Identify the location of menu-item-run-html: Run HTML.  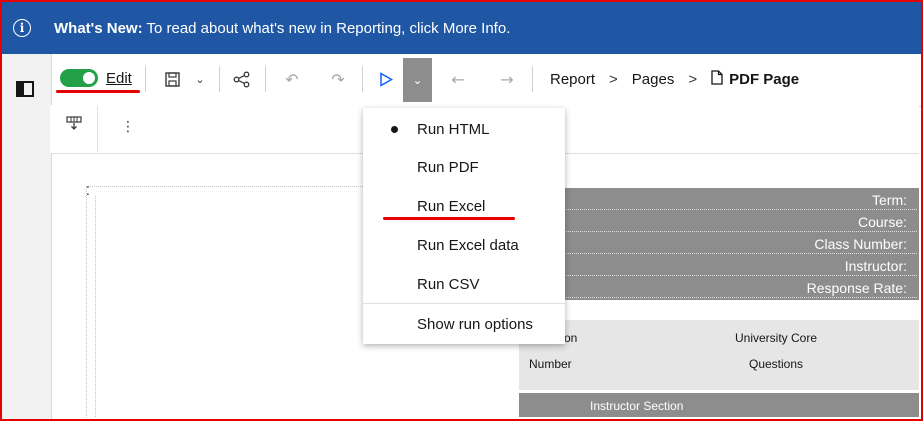
(464, 129).